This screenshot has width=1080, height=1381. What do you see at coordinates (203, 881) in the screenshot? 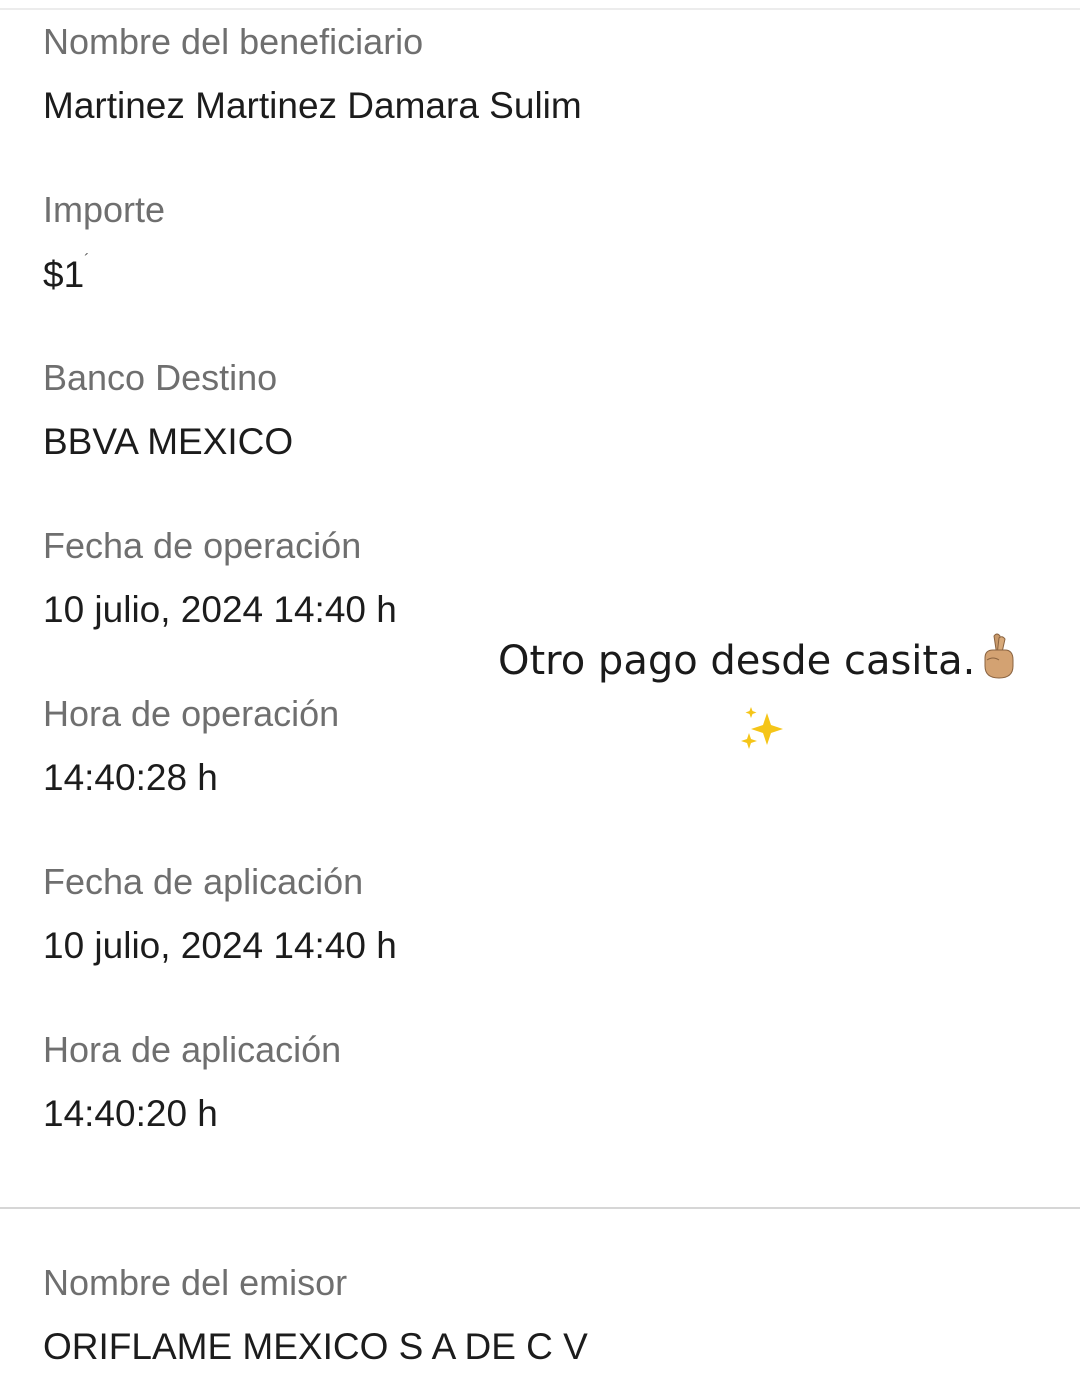
I see `application-date-label: Fecha de aplicación` at bounding box center [203, 881].